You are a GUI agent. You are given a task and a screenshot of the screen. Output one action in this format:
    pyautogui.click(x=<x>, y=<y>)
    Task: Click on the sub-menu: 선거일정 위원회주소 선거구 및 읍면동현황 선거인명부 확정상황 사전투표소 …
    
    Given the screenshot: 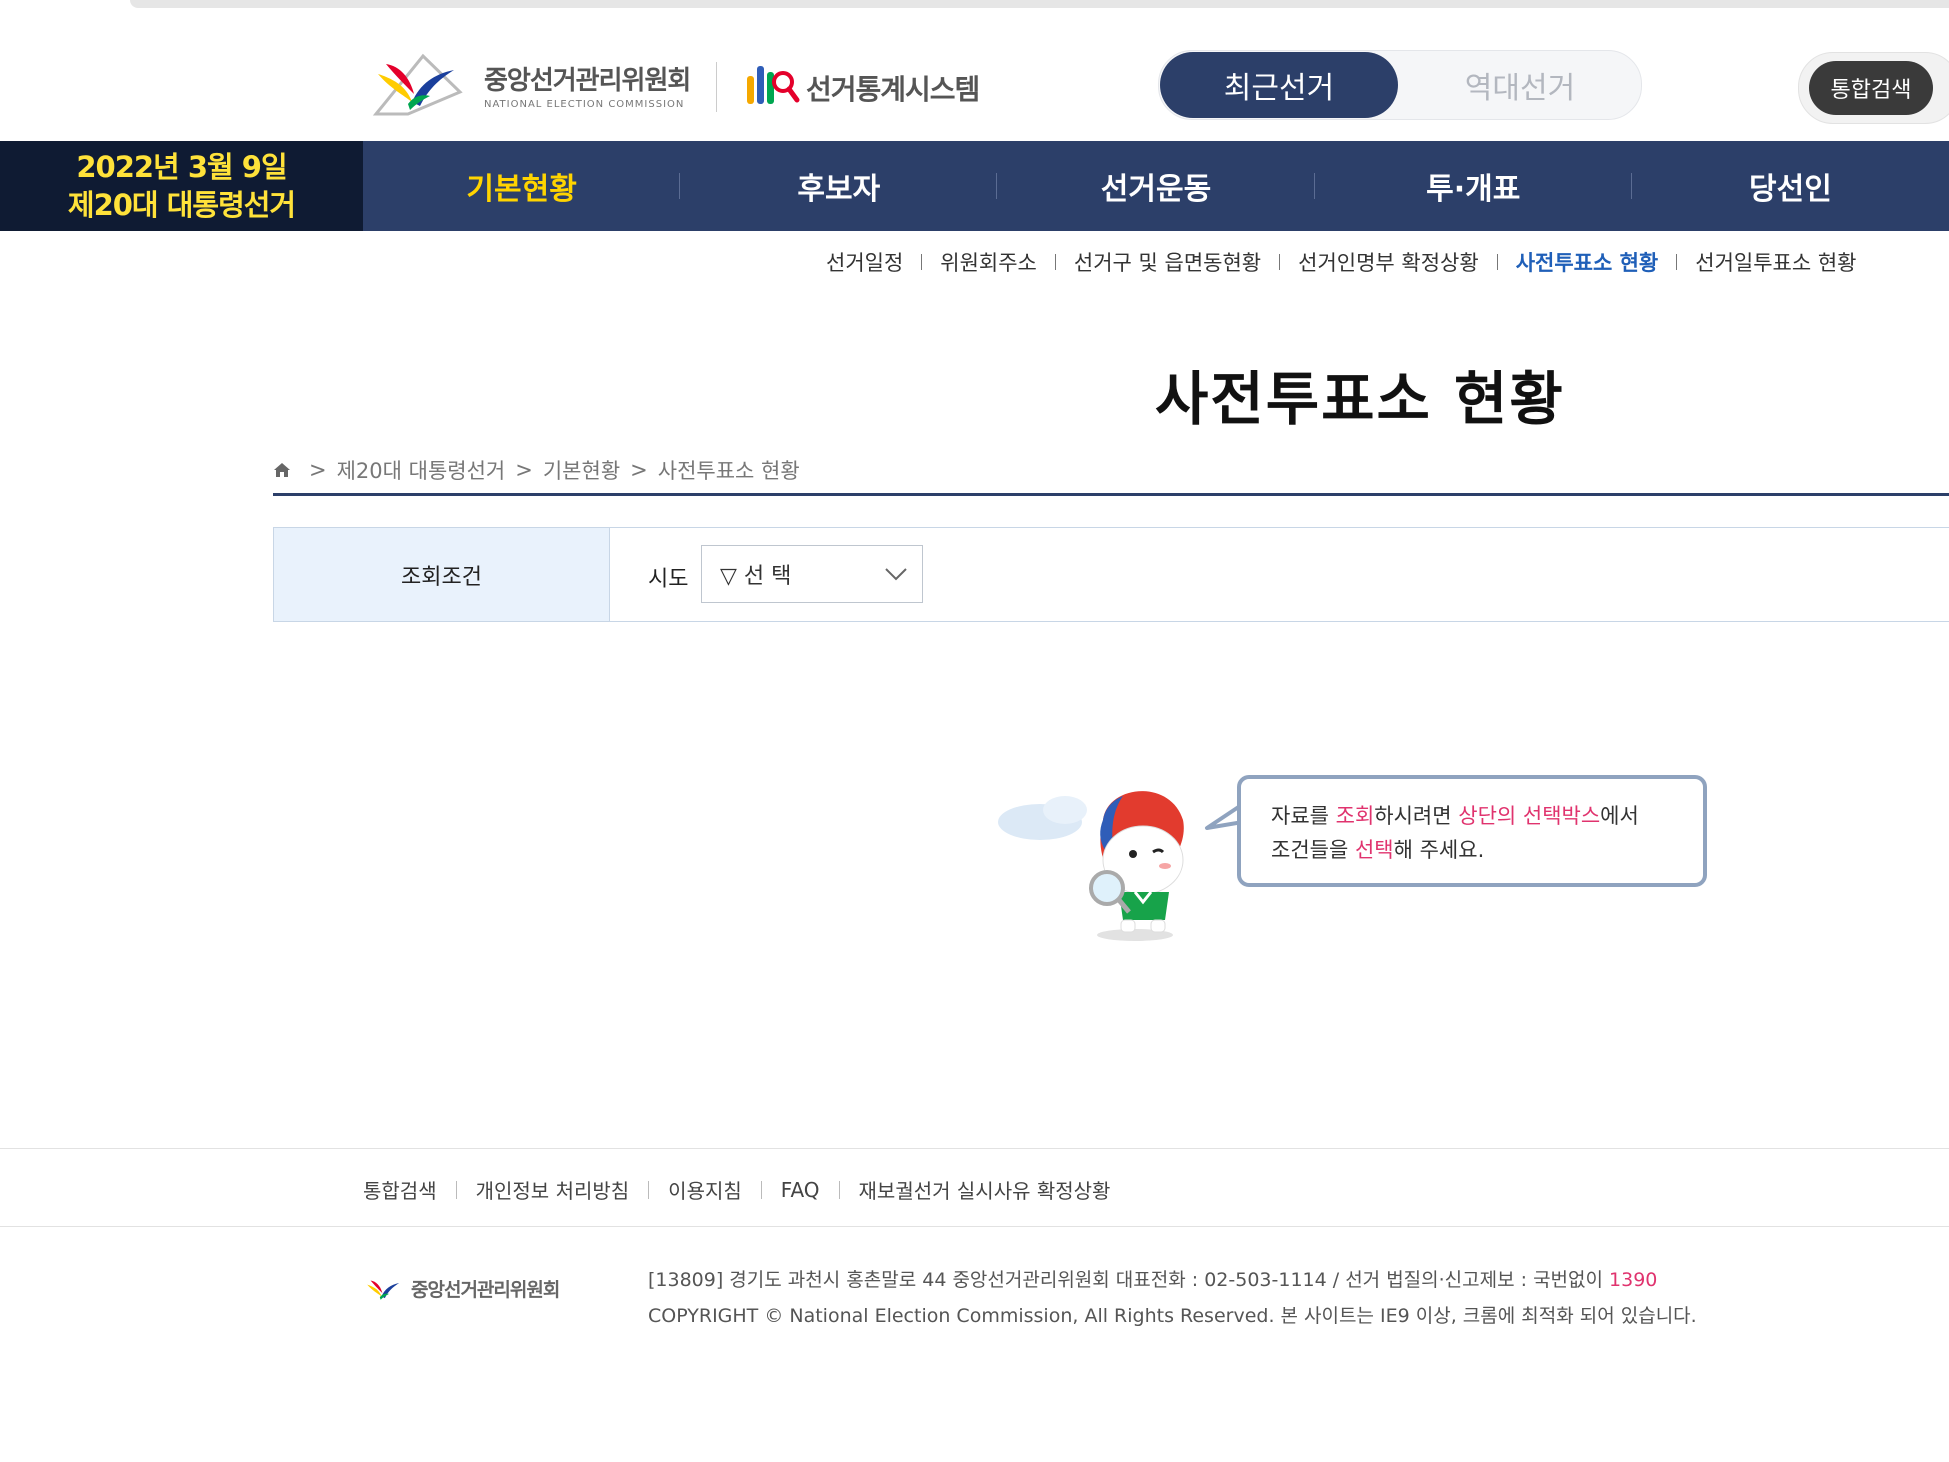 What is the action you would take?
    pyautogui.click(x=1341, y=262)
    